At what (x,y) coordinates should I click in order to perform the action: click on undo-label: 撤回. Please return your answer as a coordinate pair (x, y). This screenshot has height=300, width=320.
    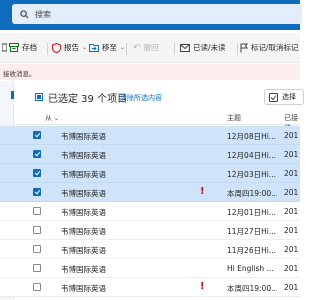
    Looking at the image, I should click on (151, 47).